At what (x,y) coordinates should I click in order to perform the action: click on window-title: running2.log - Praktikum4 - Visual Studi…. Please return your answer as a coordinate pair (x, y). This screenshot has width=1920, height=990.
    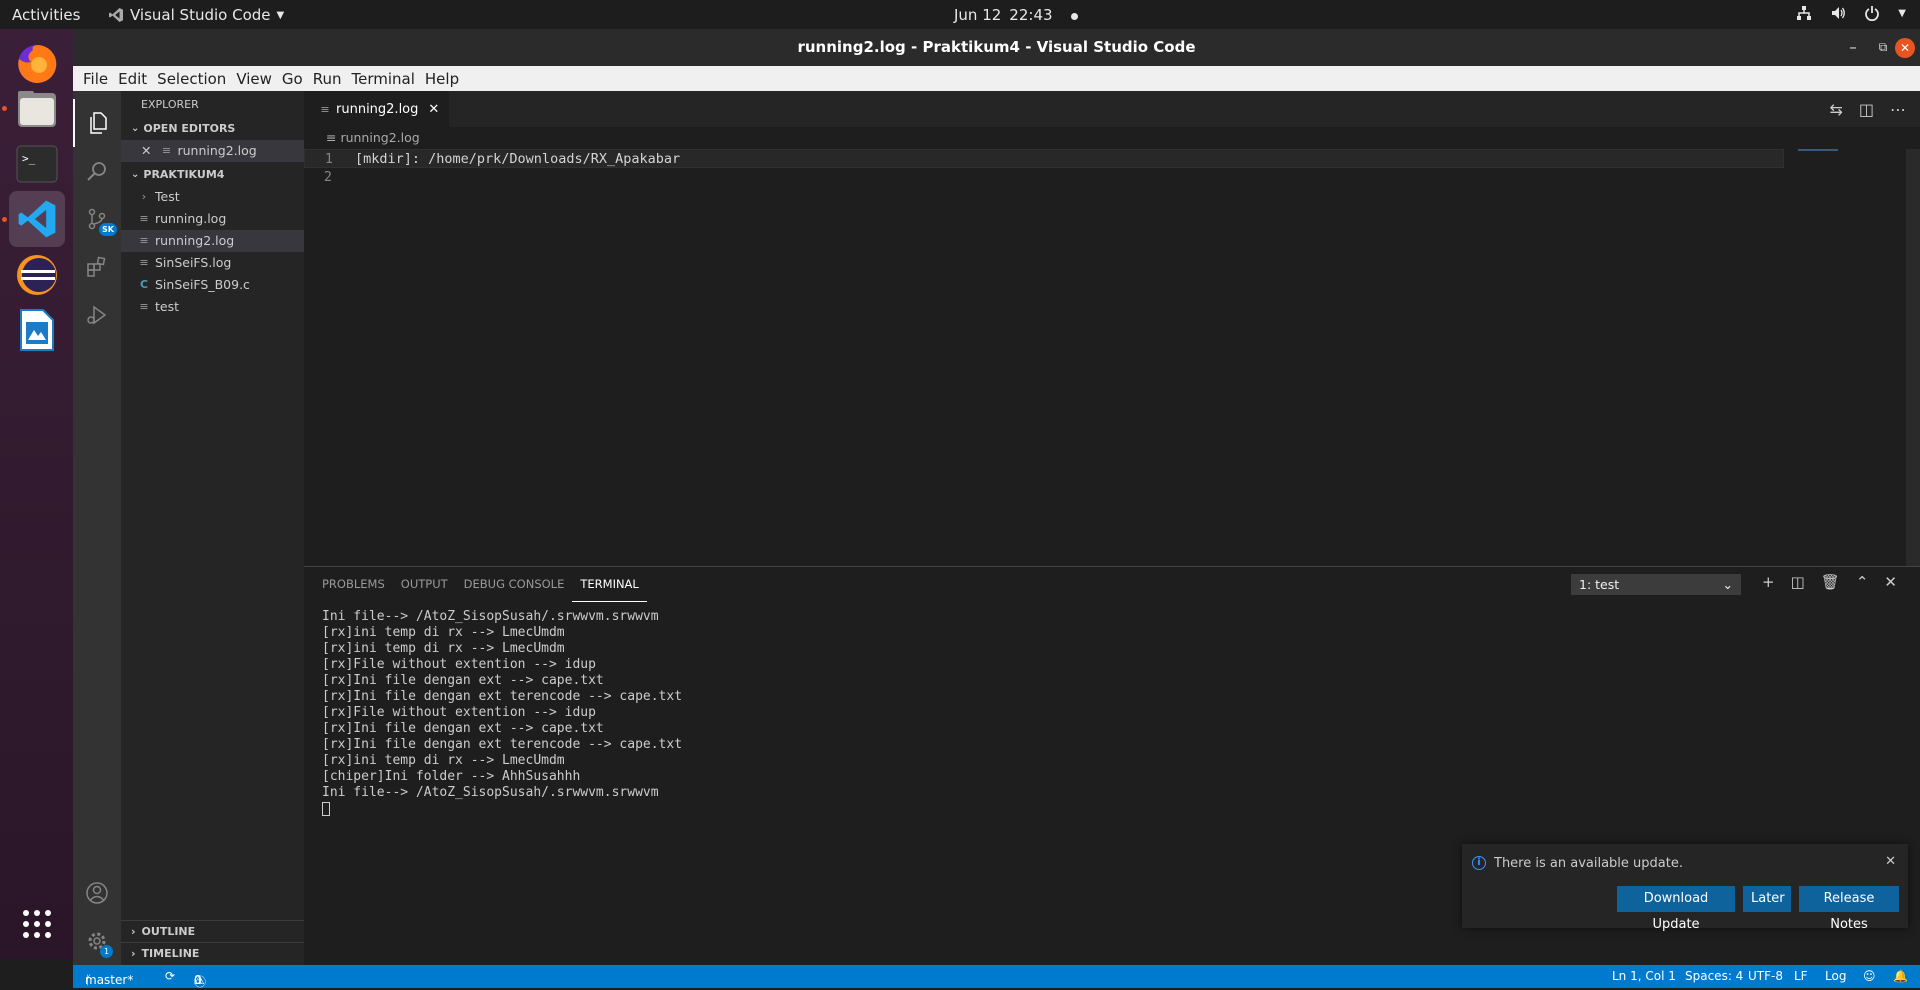
    Looking at the image, I should click on (996, 47).